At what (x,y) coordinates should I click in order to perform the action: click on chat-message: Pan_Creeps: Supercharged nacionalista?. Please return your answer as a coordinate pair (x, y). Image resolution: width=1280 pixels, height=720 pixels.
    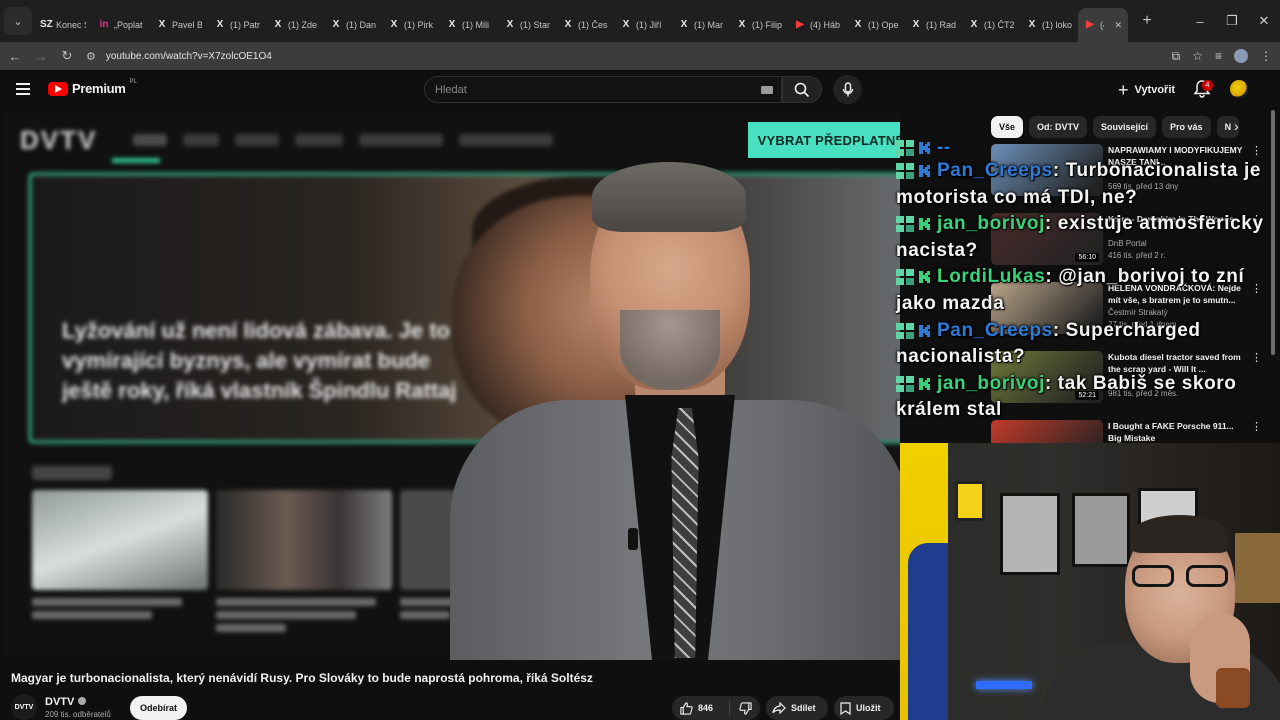
    Looking at the image, I should click on (1086, 344).